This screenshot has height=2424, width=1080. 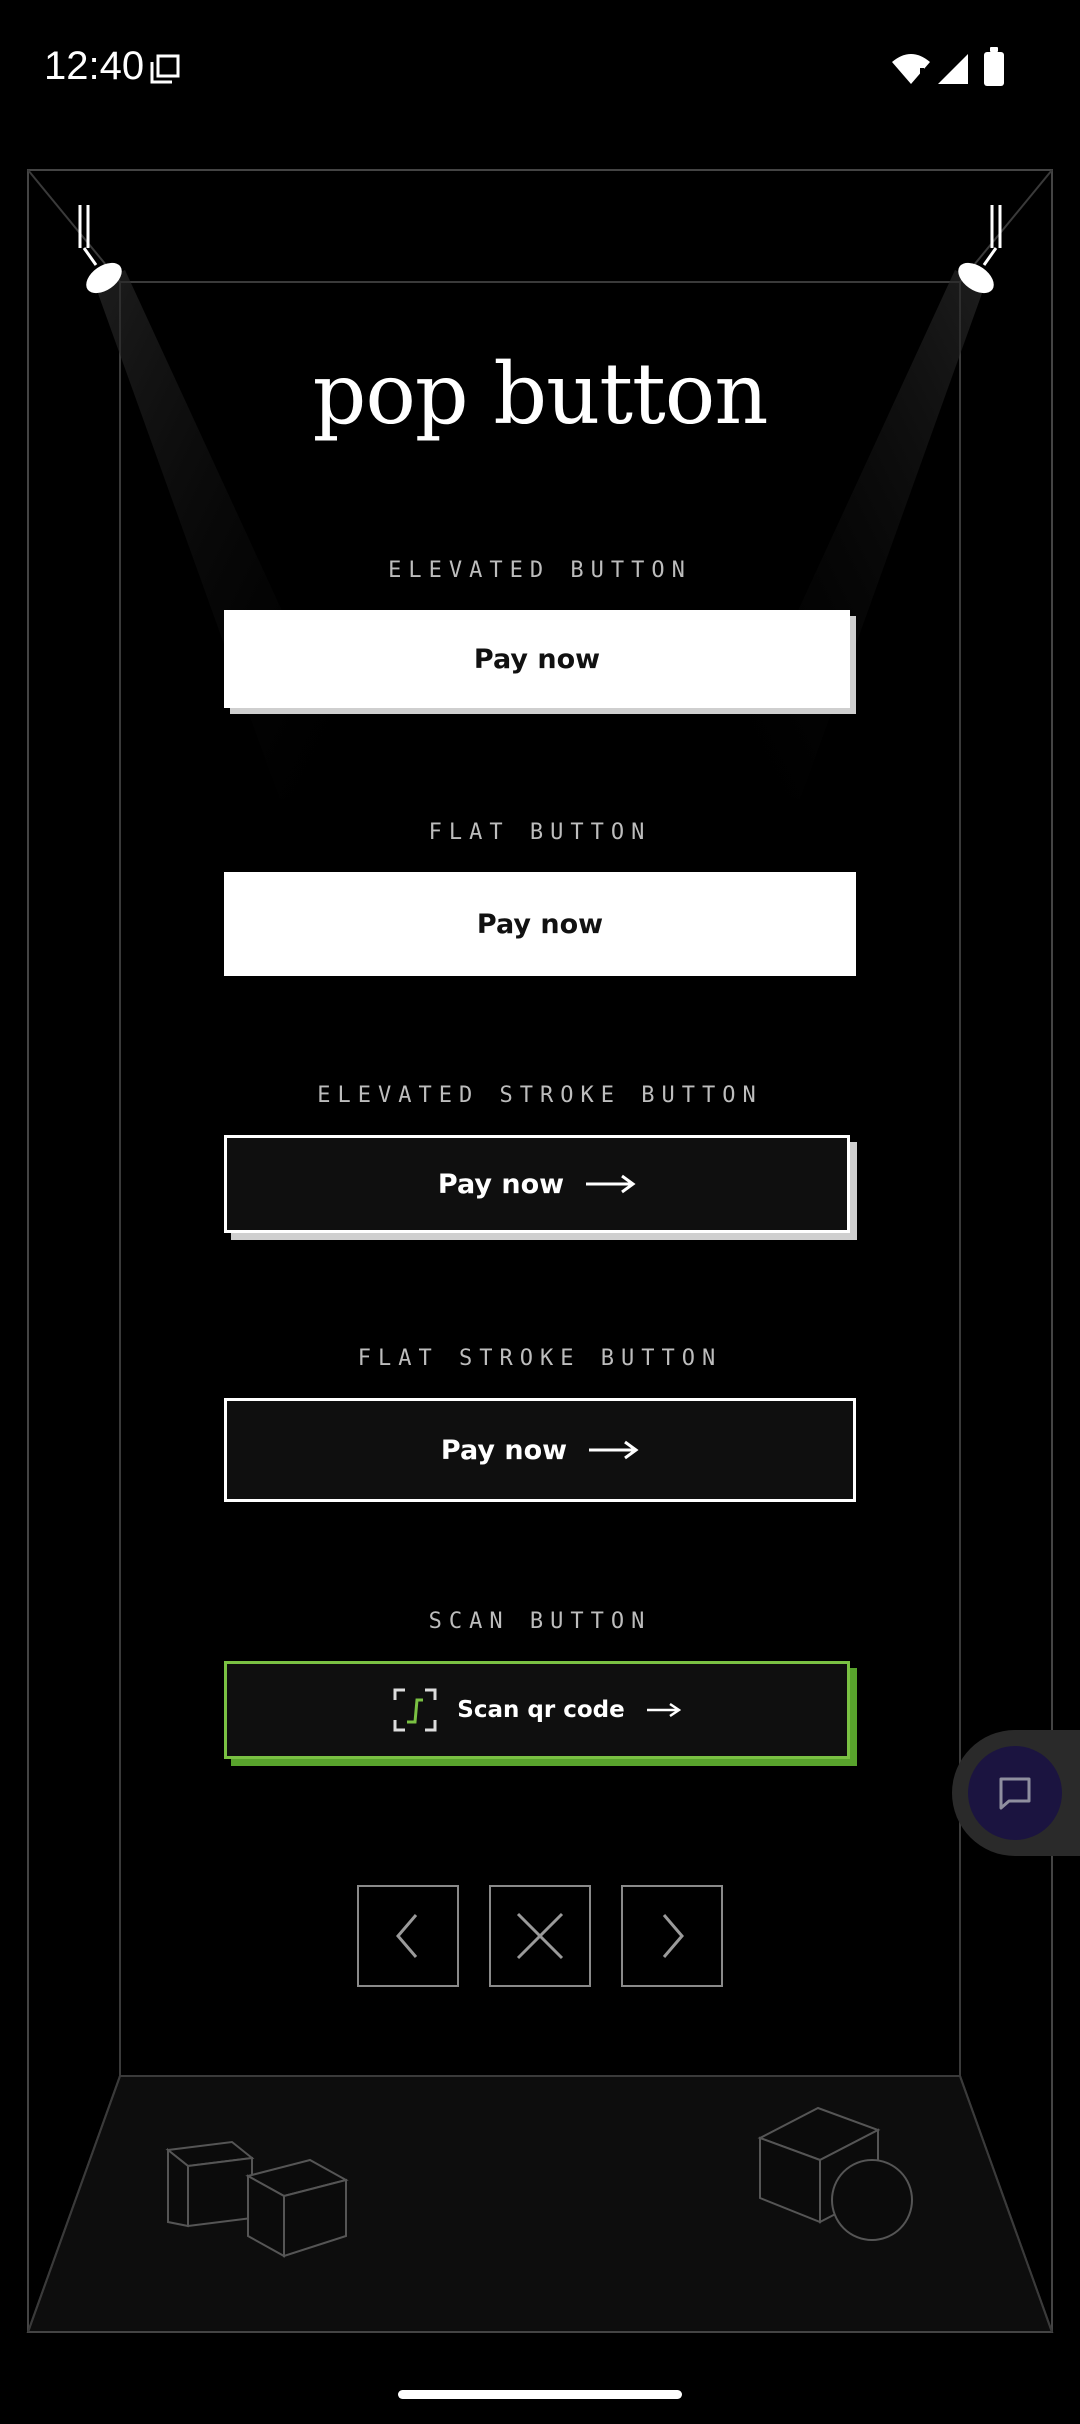 What do you see at coordinates (100, 249) in the screenshot?
I see `spotlight-left-icon` at bounding box center [100, 249].